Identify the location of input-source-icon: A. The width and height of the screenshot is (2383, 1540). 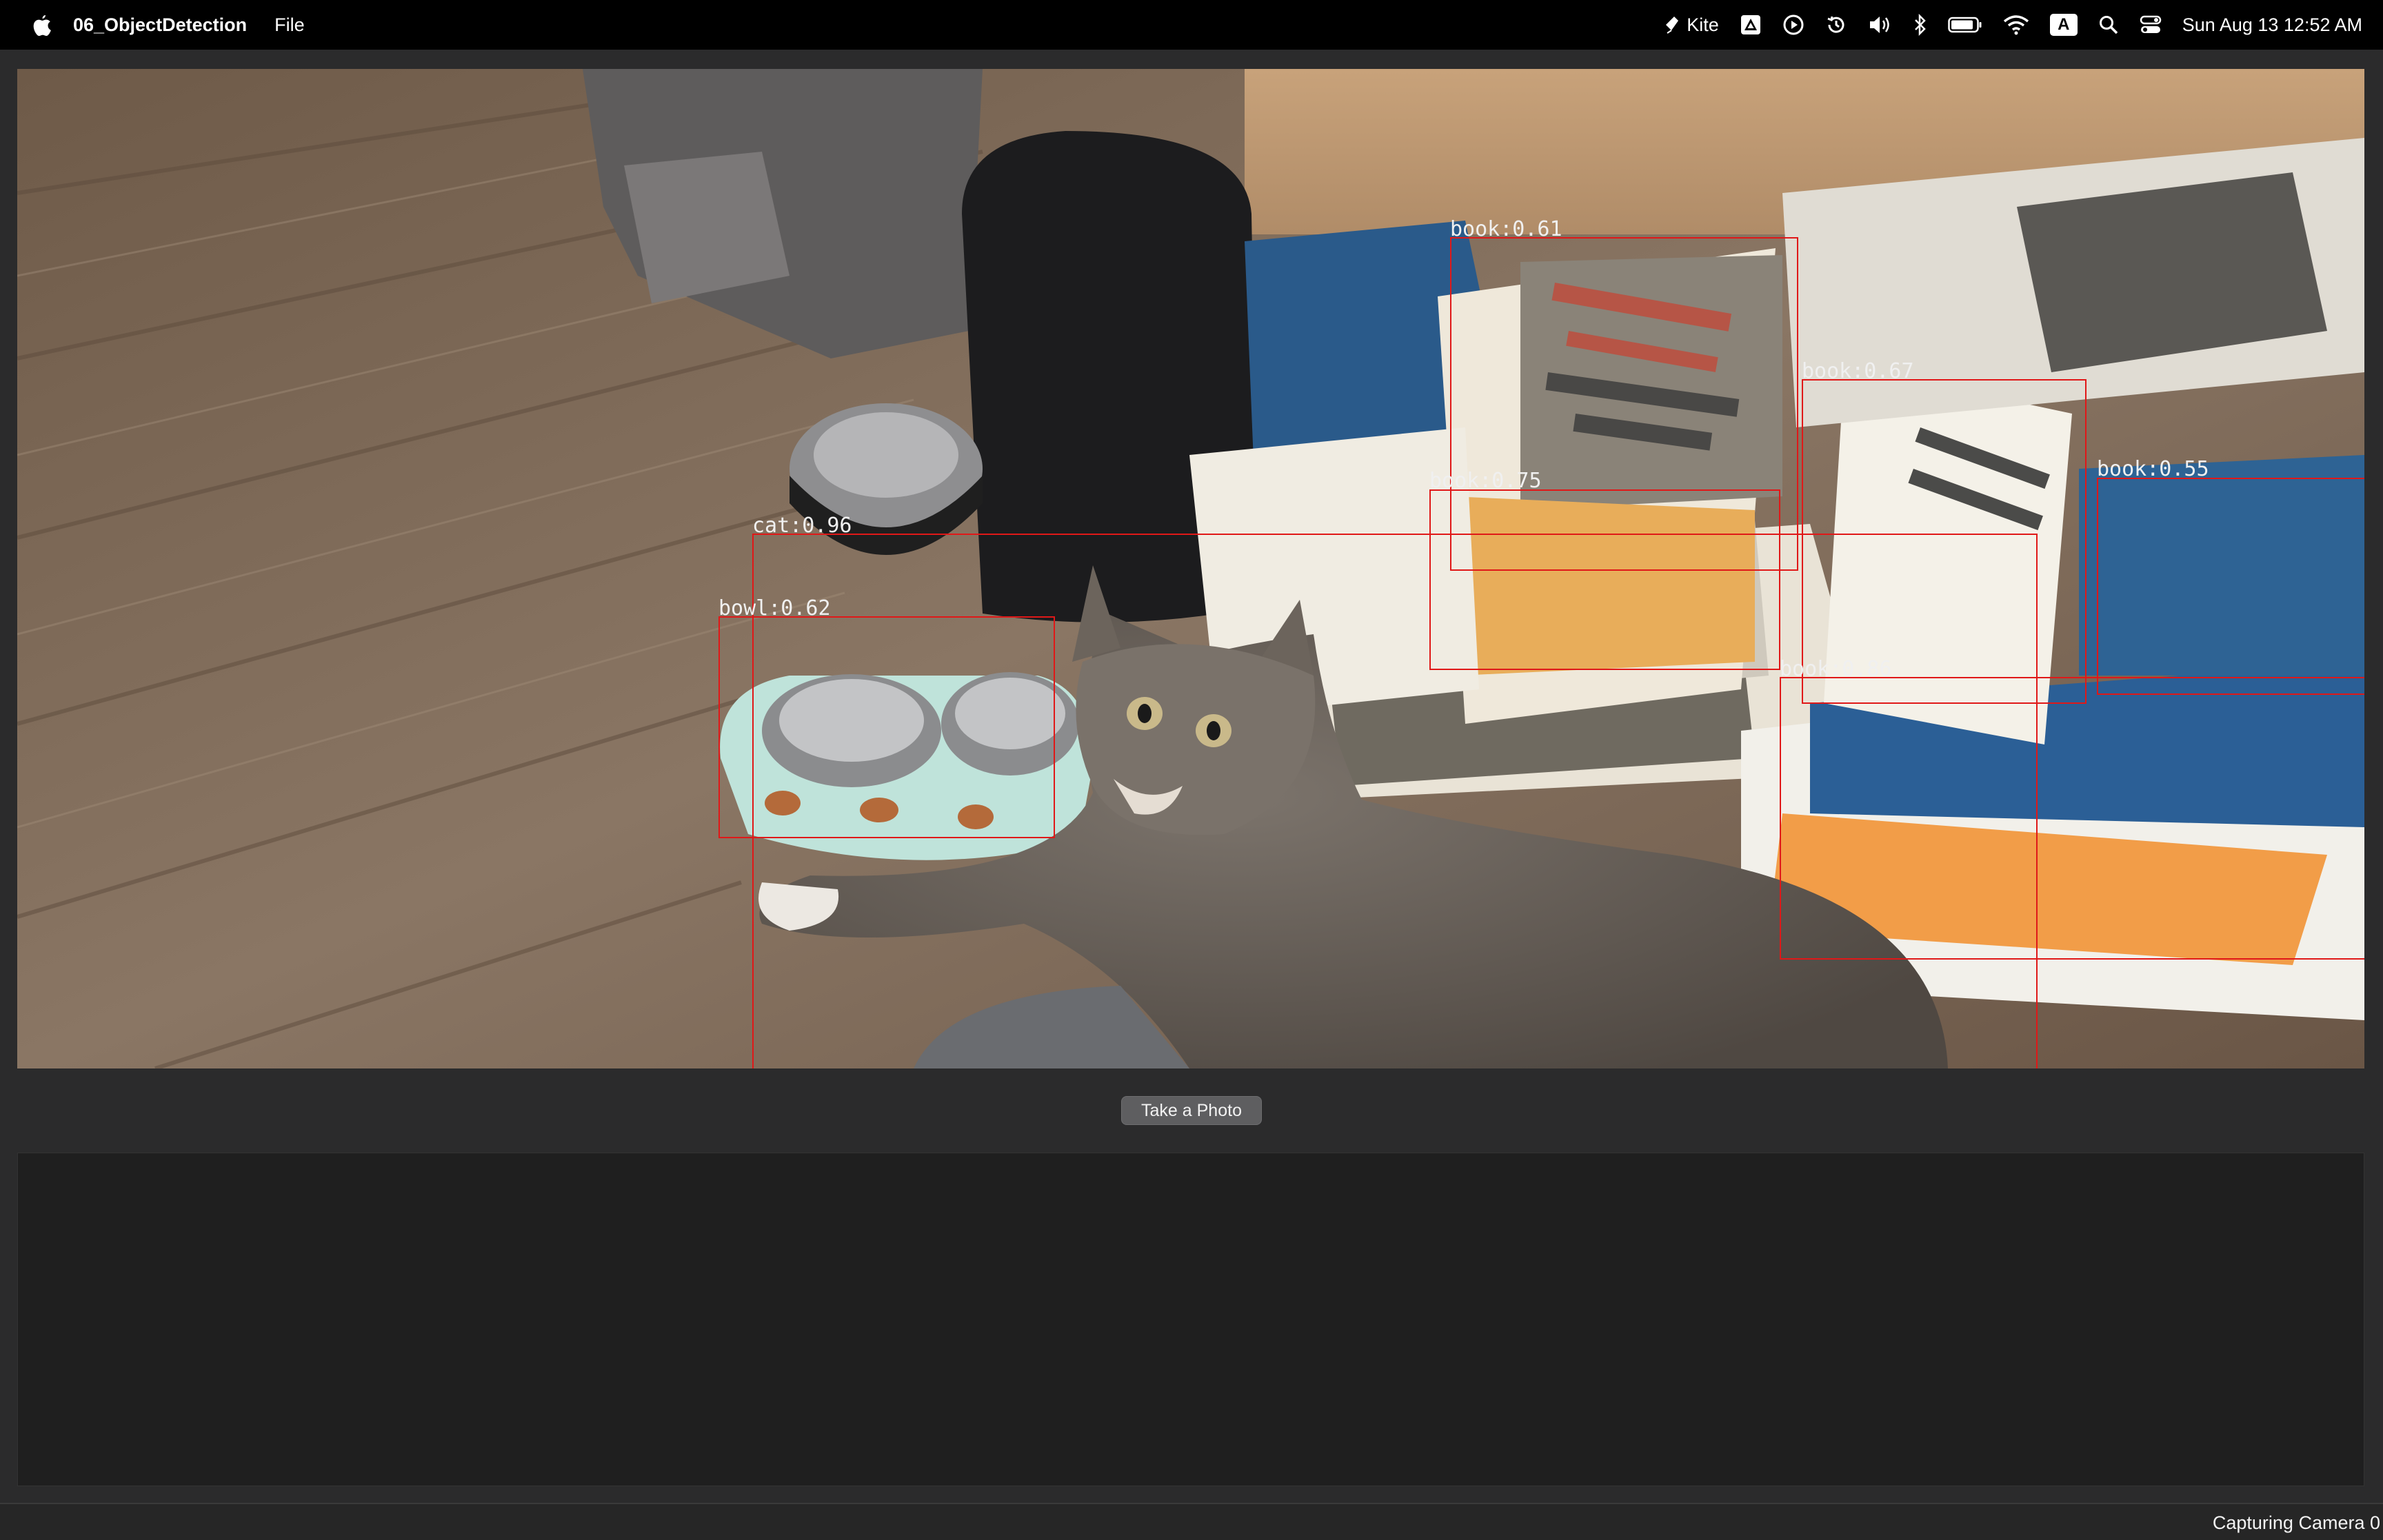
(2063, 25).